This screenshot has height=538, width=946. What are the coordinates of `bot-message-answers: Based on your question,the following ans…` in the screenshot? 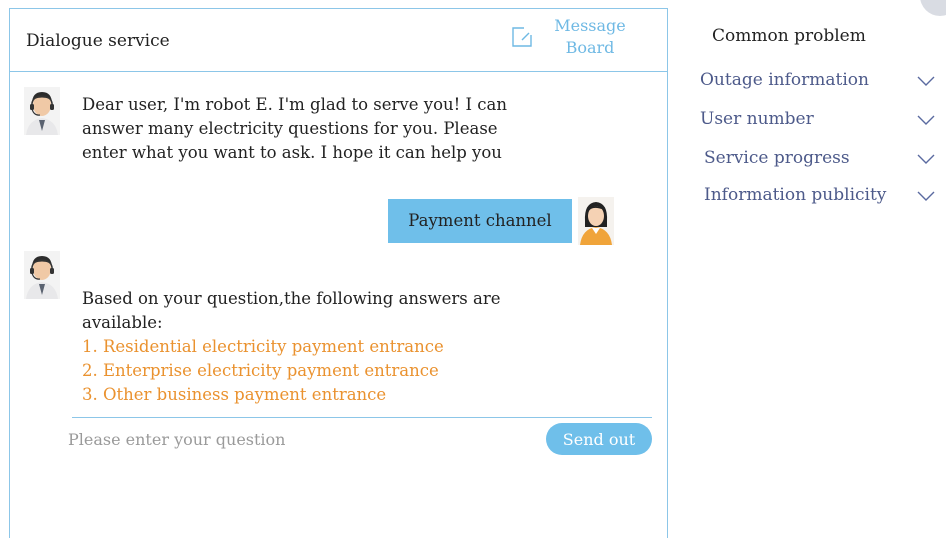 It's located at (307, 347).